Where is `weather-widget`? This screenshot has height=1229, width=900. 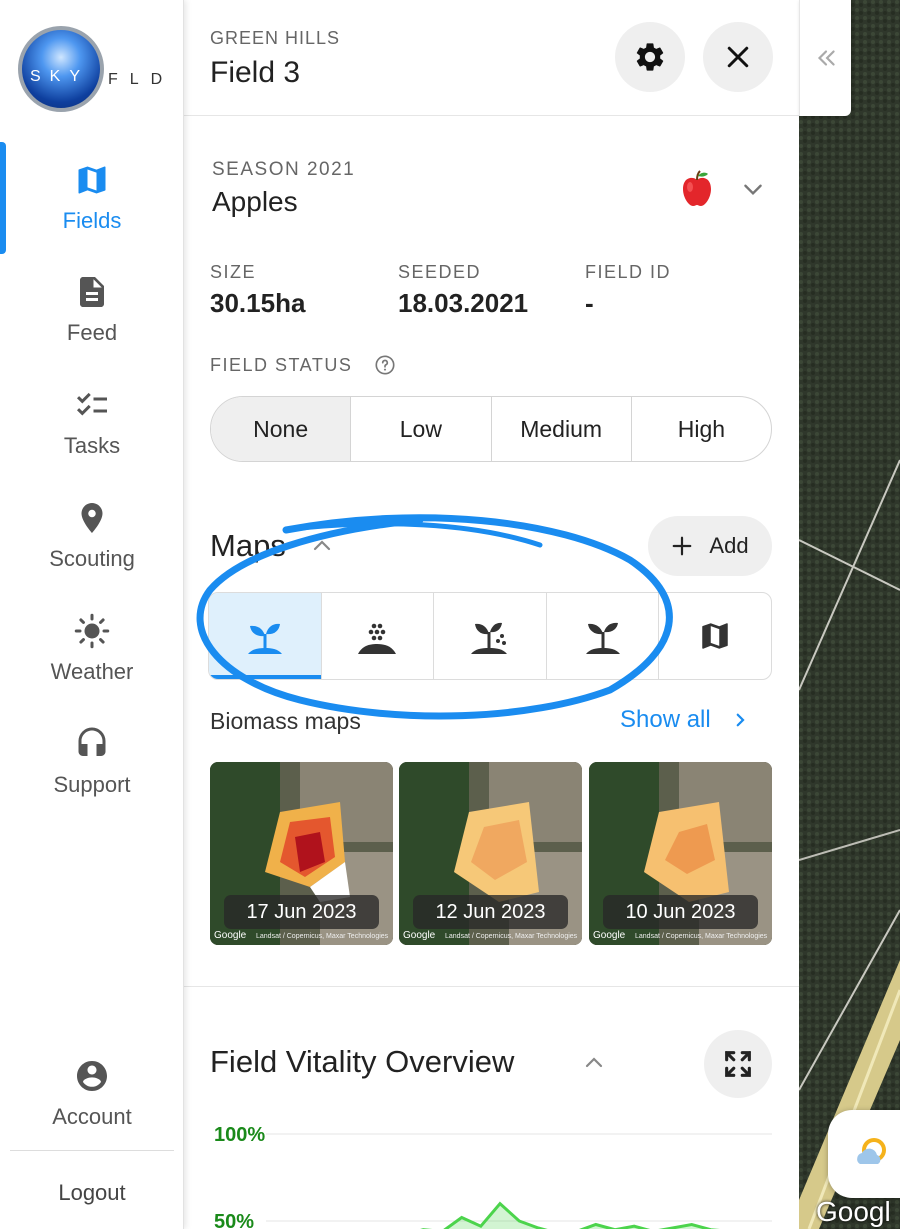
weather-widget is located at coordinates (864, 1154).